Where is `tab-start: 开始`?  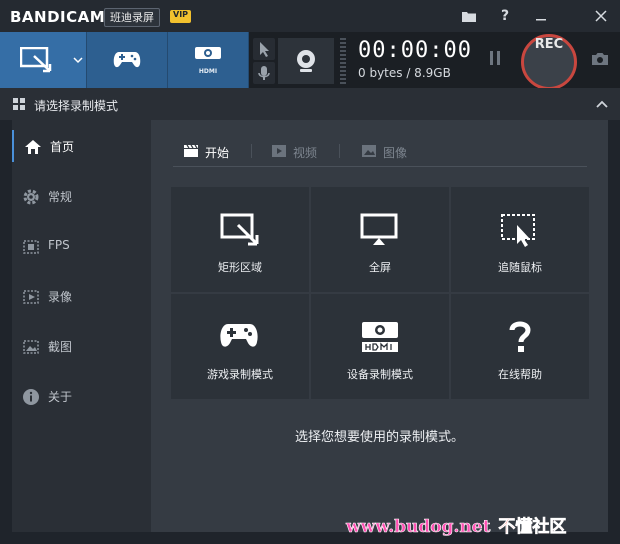
tab-start: 开始 is located at coordinates (213, 152).